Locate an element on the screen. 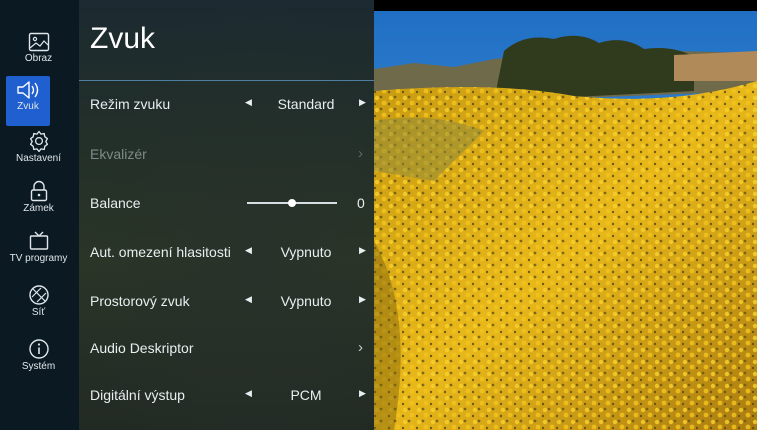  row-aut-omezeni-hlasitosti: Aut. omezení hlasitosti ◀ Vypnuto ▶ is located at coordinates (226, 252).